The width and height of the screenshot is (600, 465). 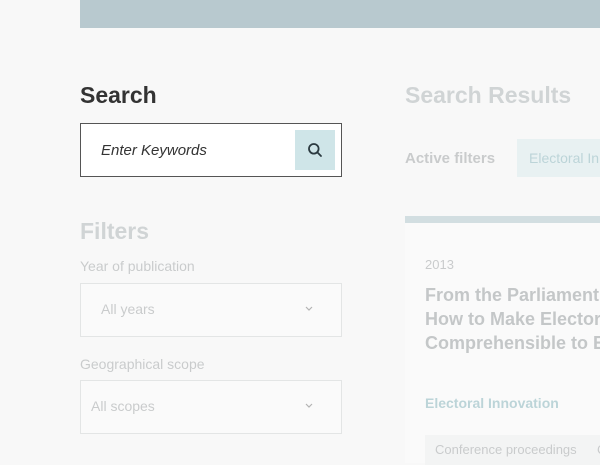 I want to click on result-tag: C, so click(x=593, y=450).